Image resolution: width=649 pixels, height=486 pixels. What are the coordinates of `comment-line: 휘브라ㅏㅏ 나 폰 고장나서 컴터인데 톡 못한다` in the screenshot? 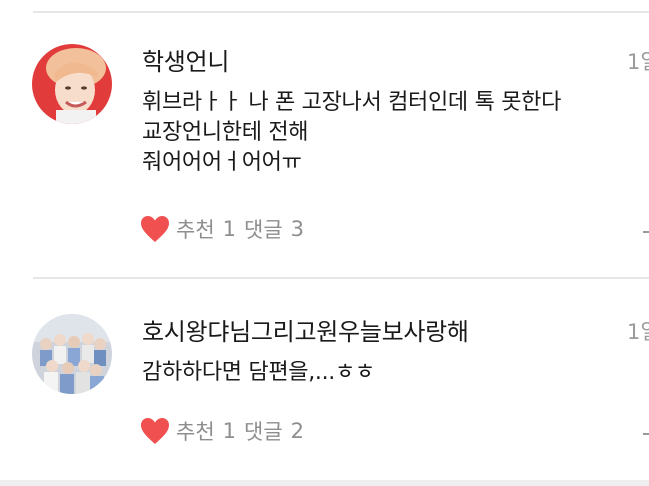 It's located at (352, 102).